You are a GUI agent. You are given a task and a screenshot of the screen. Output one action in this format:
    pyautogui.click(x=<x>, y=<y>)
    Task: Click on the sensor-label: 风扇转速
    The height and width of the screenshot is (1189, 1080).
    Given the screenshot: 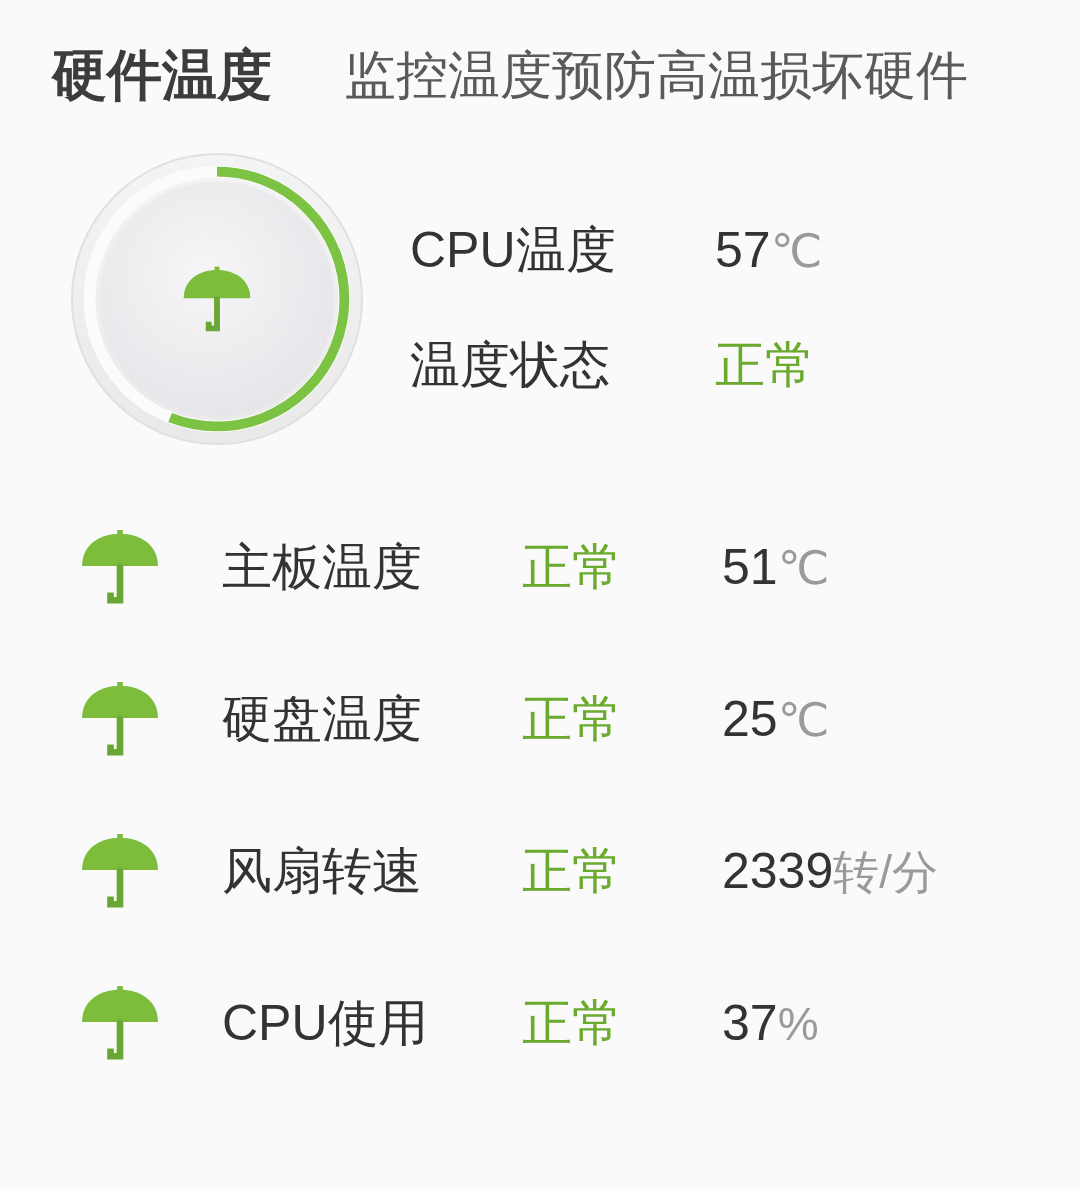 What is the action you would take?
    pyautogui.click(x=322, y=871)
    